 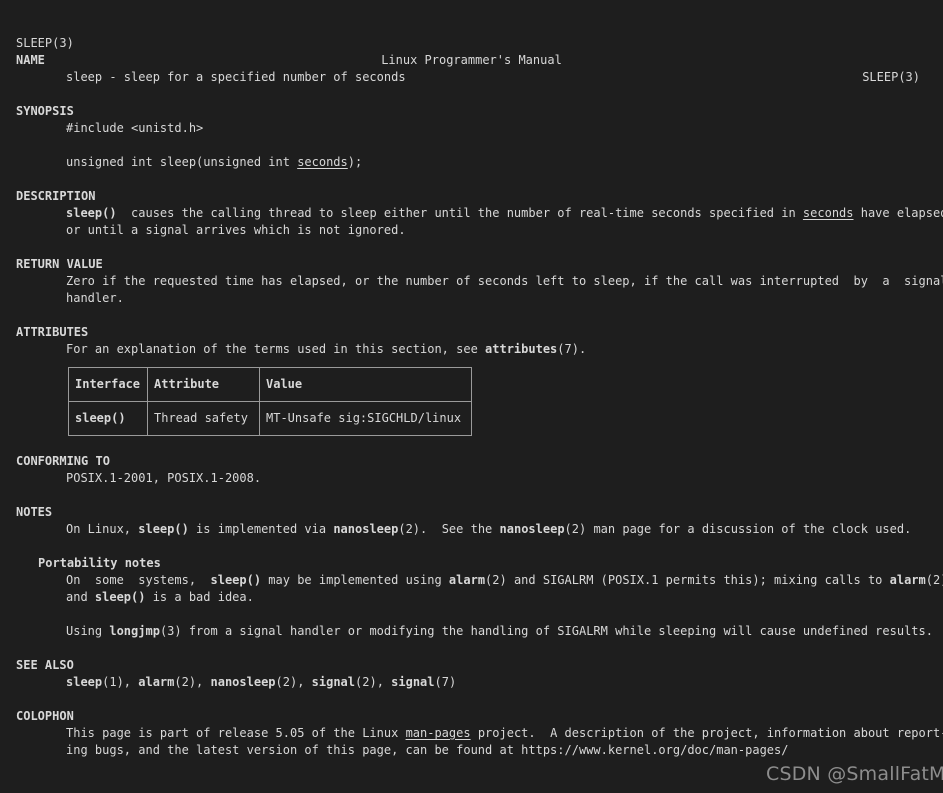 What do you see at coordinates (120, 682) in the screenshot?
I see `see-also-sep-0: (1),` at bounding box center [120, 682].